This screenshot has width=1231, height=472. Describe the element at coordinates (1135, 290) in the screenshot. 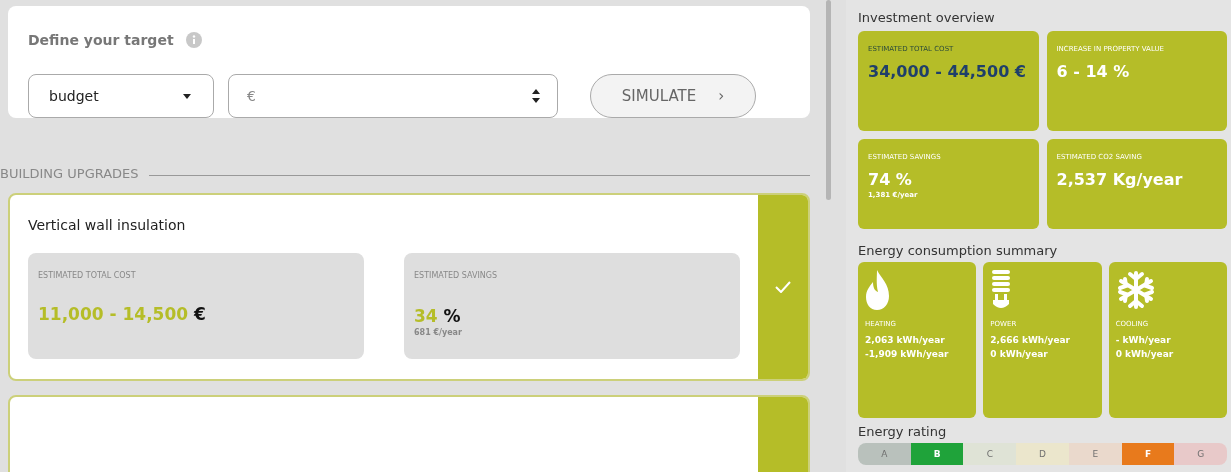

I see `snowflake-icon` at that location.